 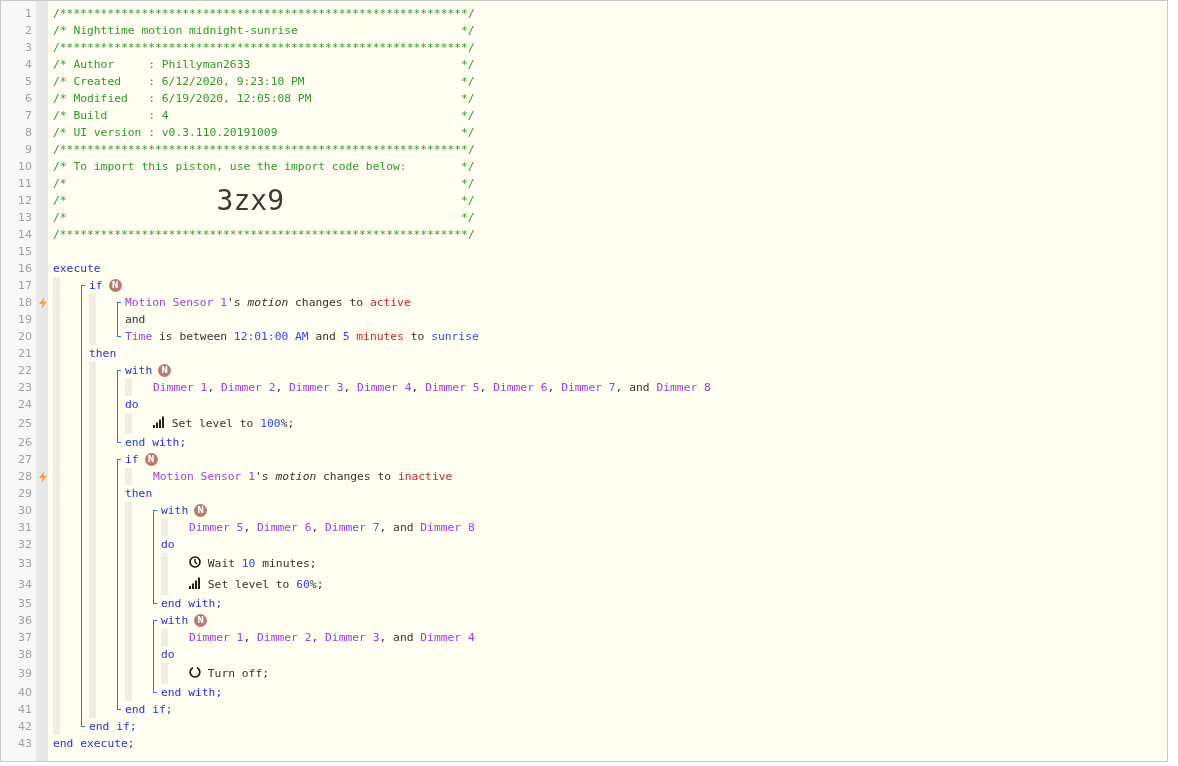 I want to click on line-number: 10, so click(x=24, y=166).